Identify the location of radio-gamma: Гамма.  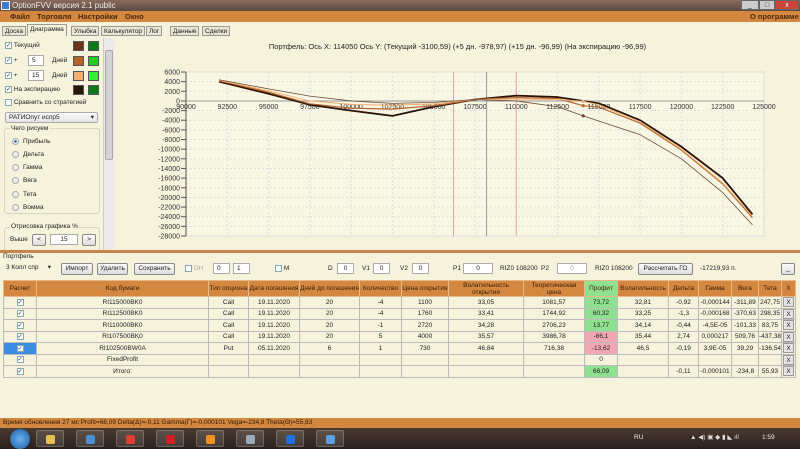
(27, 168).